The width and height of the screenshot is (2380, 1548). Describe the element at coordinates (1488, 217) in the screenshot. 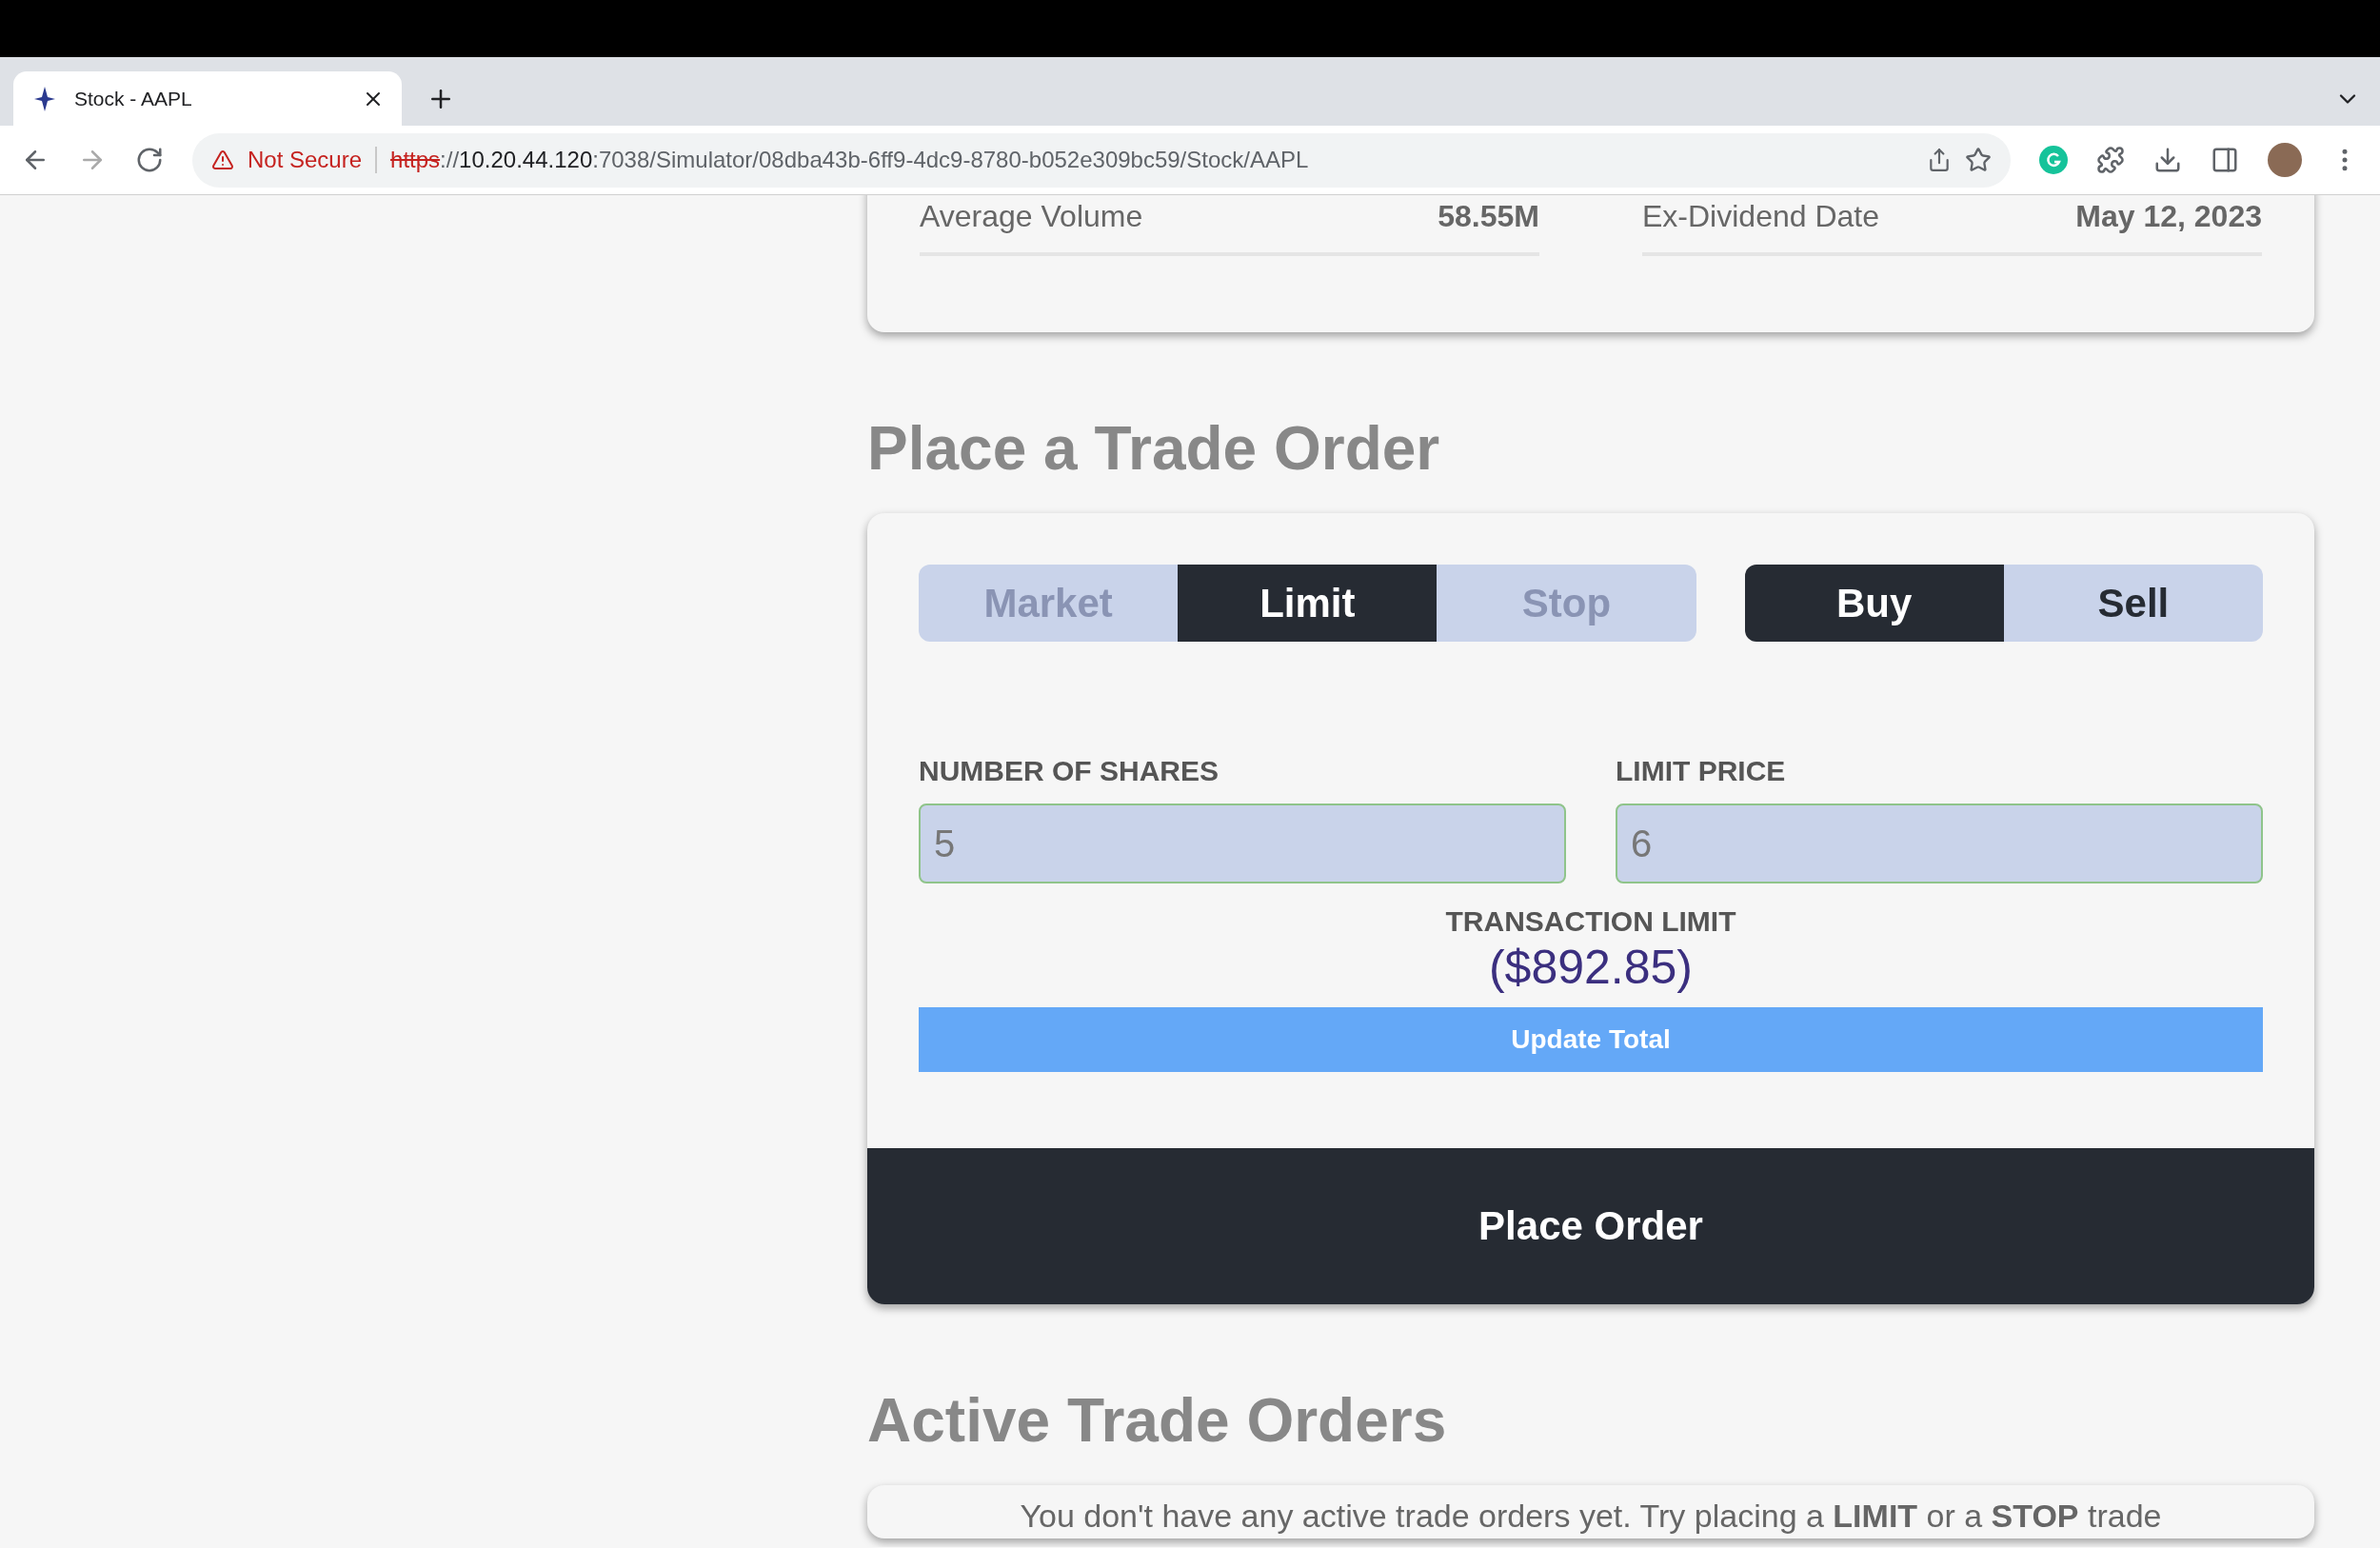

I see `stat-value: 58.55M` at that location.